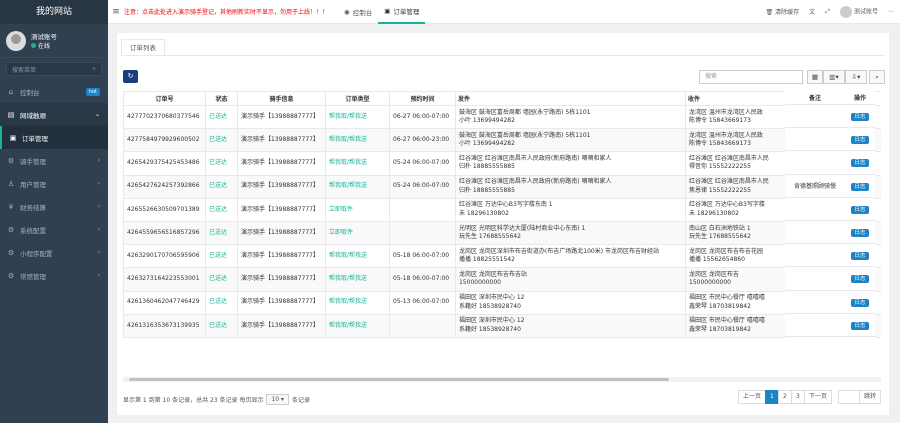  Describe the element at coordinates (54, 69) in the screenshot. I see `menu-search-input: 搜索菜单 ⌕` at that location.